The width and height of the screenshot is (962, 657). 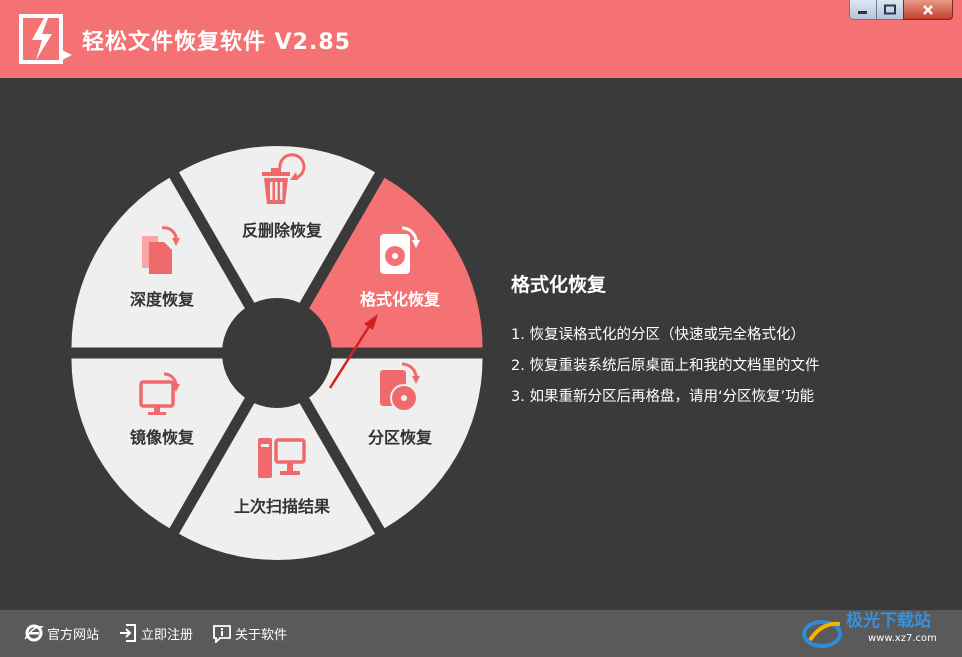 I want to click on wheel-label-last-scan: 上次扫描结果, so click(x=282, y=506).